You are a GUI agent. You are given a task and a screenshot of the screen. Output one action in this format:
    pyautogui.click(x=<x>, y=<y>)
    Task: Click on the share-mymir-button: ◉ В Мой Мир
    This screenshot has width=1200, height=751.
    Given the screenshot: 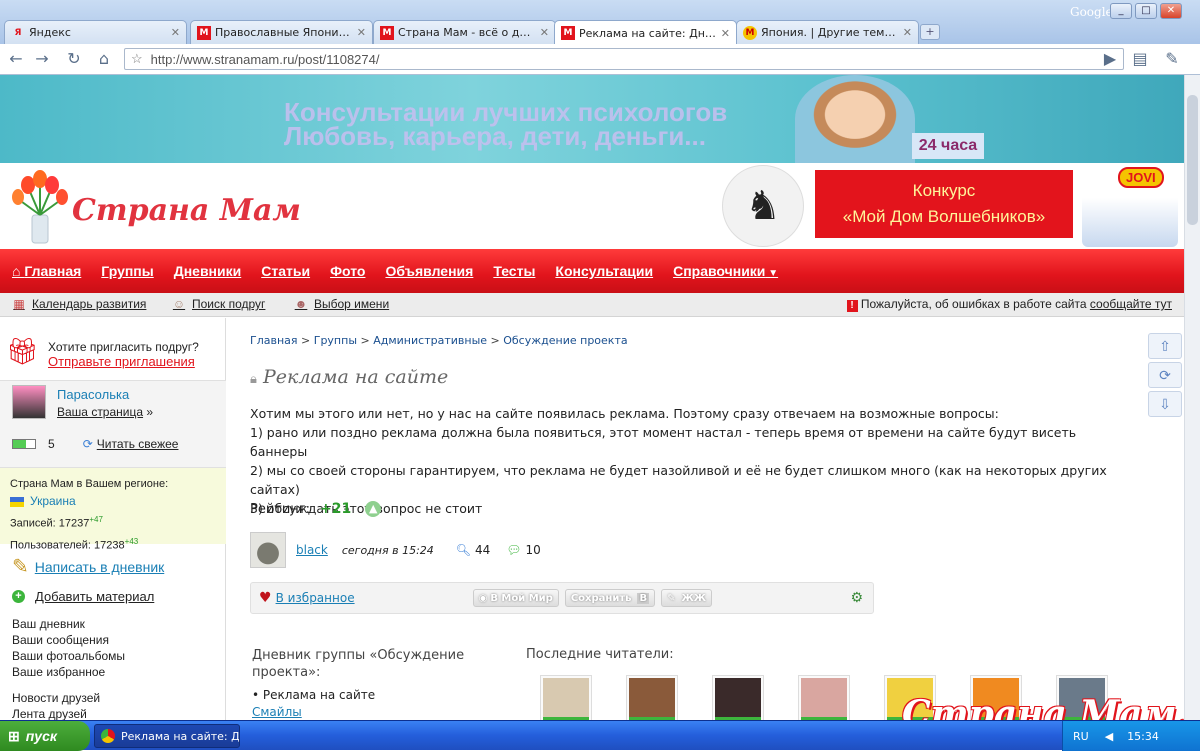 What is the action you would take?
    pyautogui.click(x=515, y=598)
    